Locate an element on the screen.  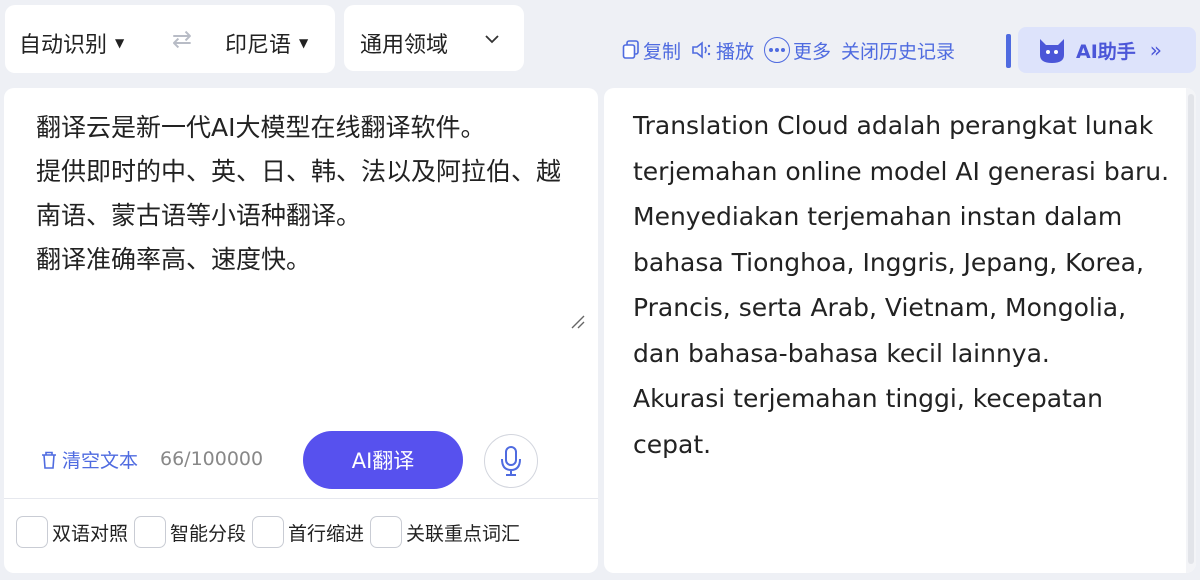
swap-languages-icon: ⇄ is located at coordinates (182, 39).